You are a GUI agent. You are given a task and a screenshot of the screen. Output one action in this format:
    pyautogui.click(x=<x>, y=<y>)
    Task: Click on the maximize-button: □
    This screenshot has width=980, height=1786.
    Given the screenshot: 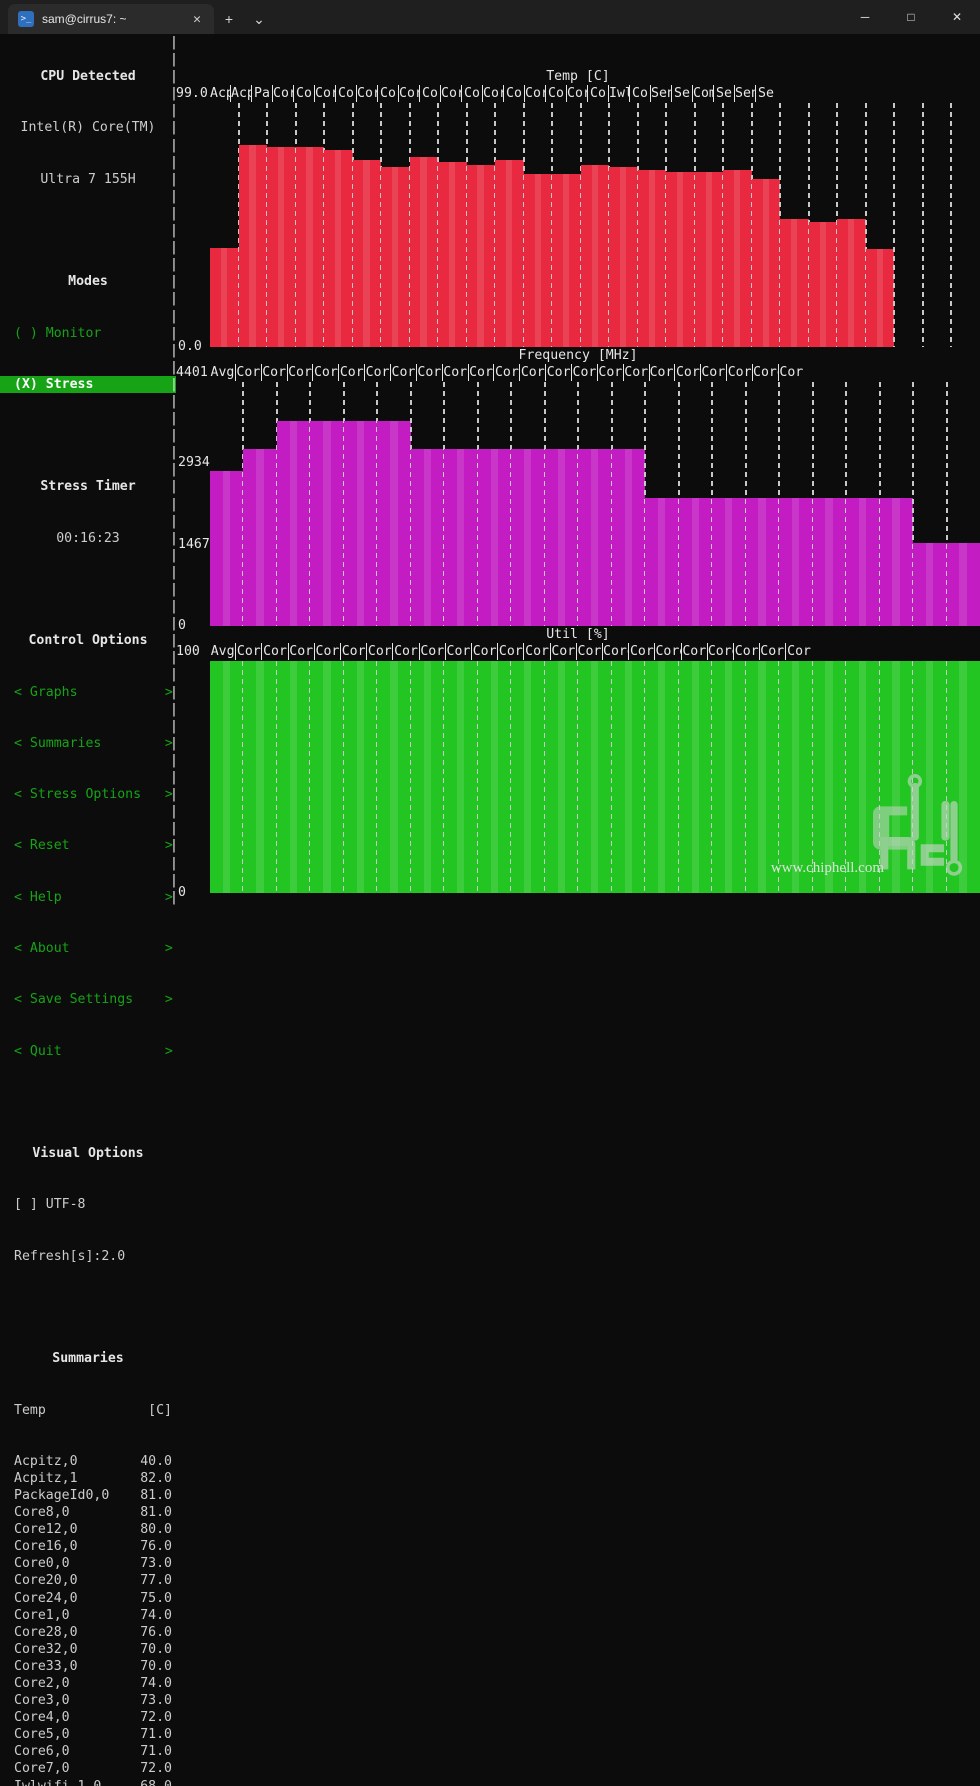 What is the action you would take?
    pyautogui.click(x=911, y=17)
    